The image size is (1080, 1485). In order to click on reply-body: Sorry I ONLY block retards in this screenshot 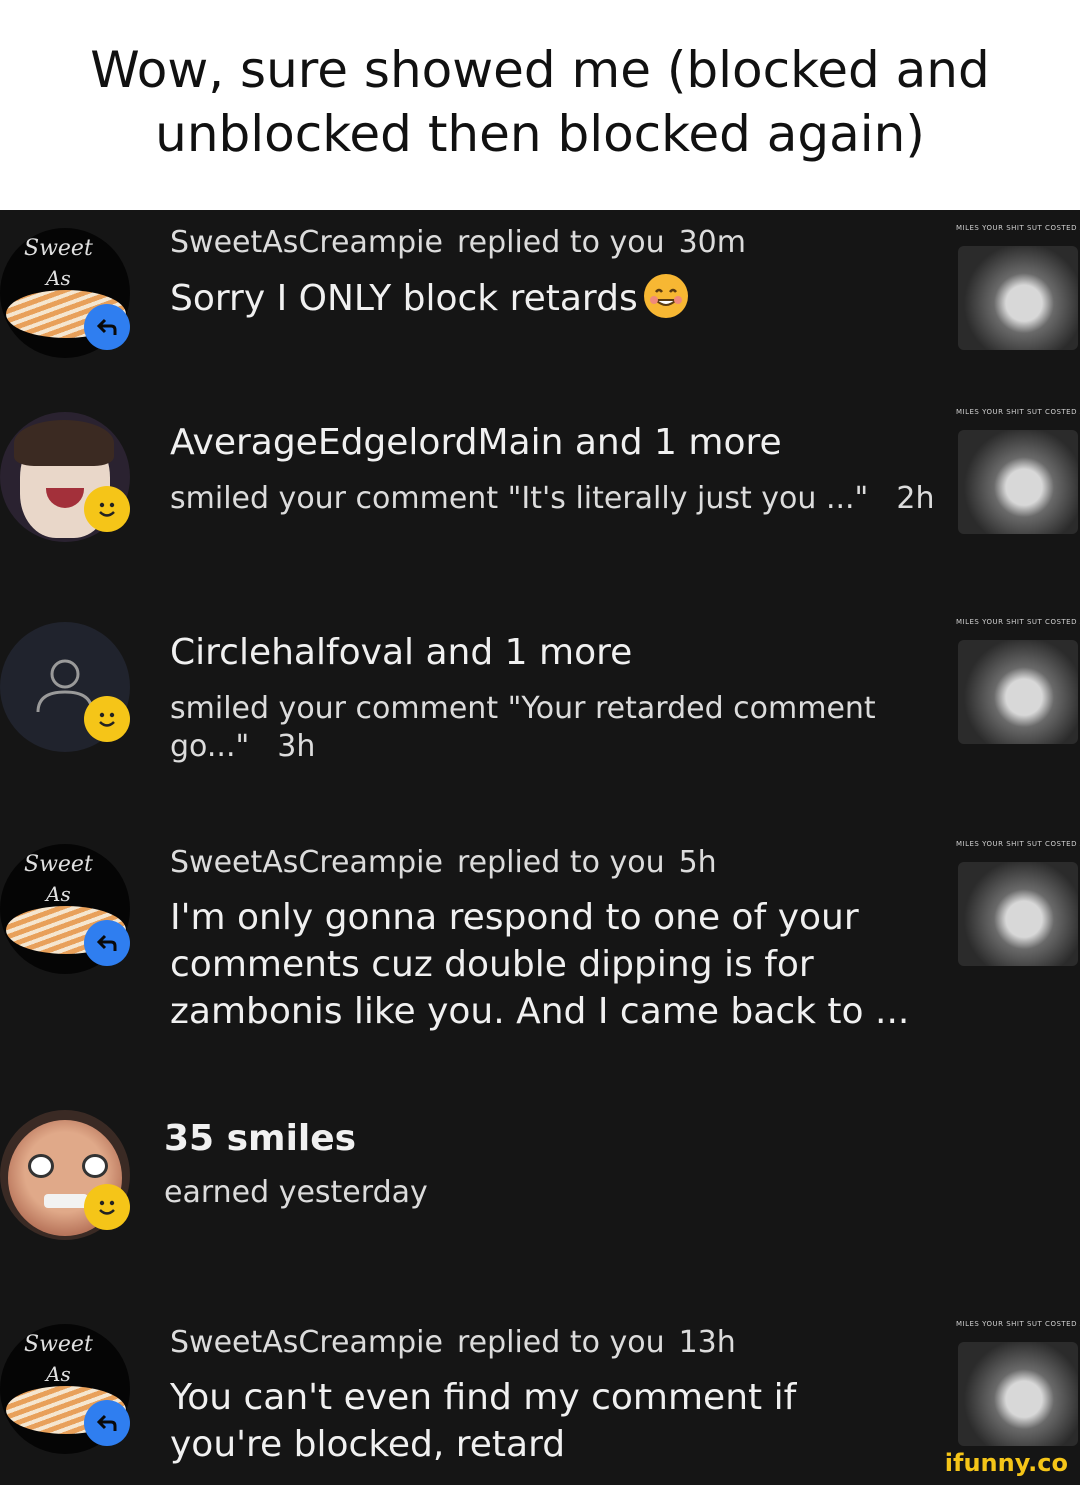, I will do `click(540, 298)`.